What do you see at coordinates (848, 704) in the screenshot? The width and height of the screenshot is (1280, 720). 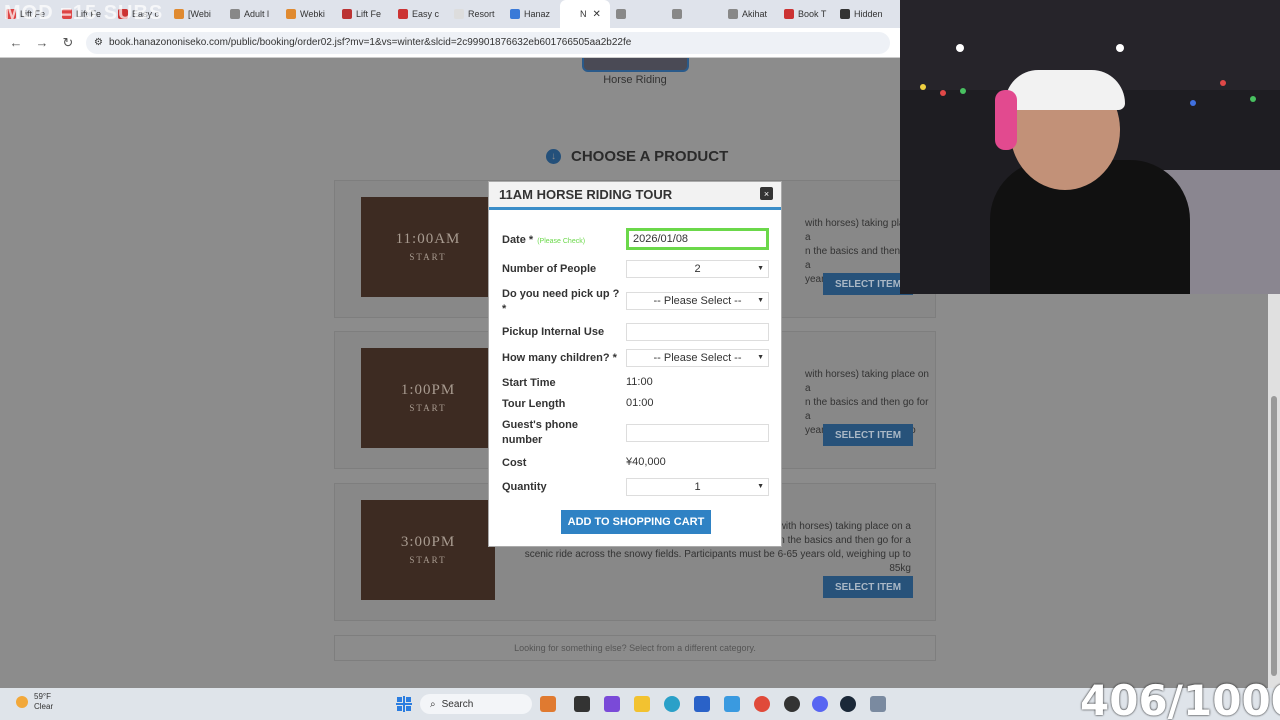 I see `steam-icon` at bounding box center [848, 704].